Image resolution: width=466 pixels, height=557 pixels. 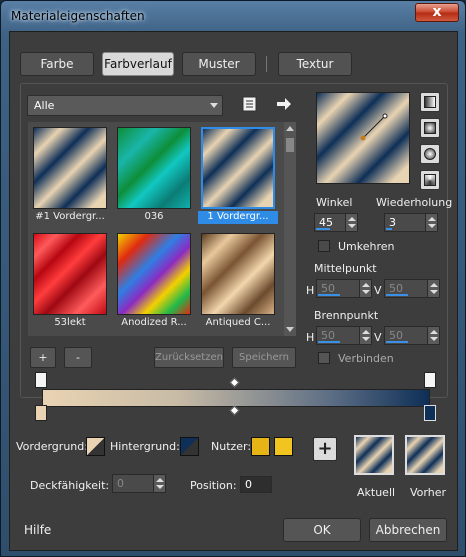 I want to click on scroll-up-icon, so click(x=290, y=128).